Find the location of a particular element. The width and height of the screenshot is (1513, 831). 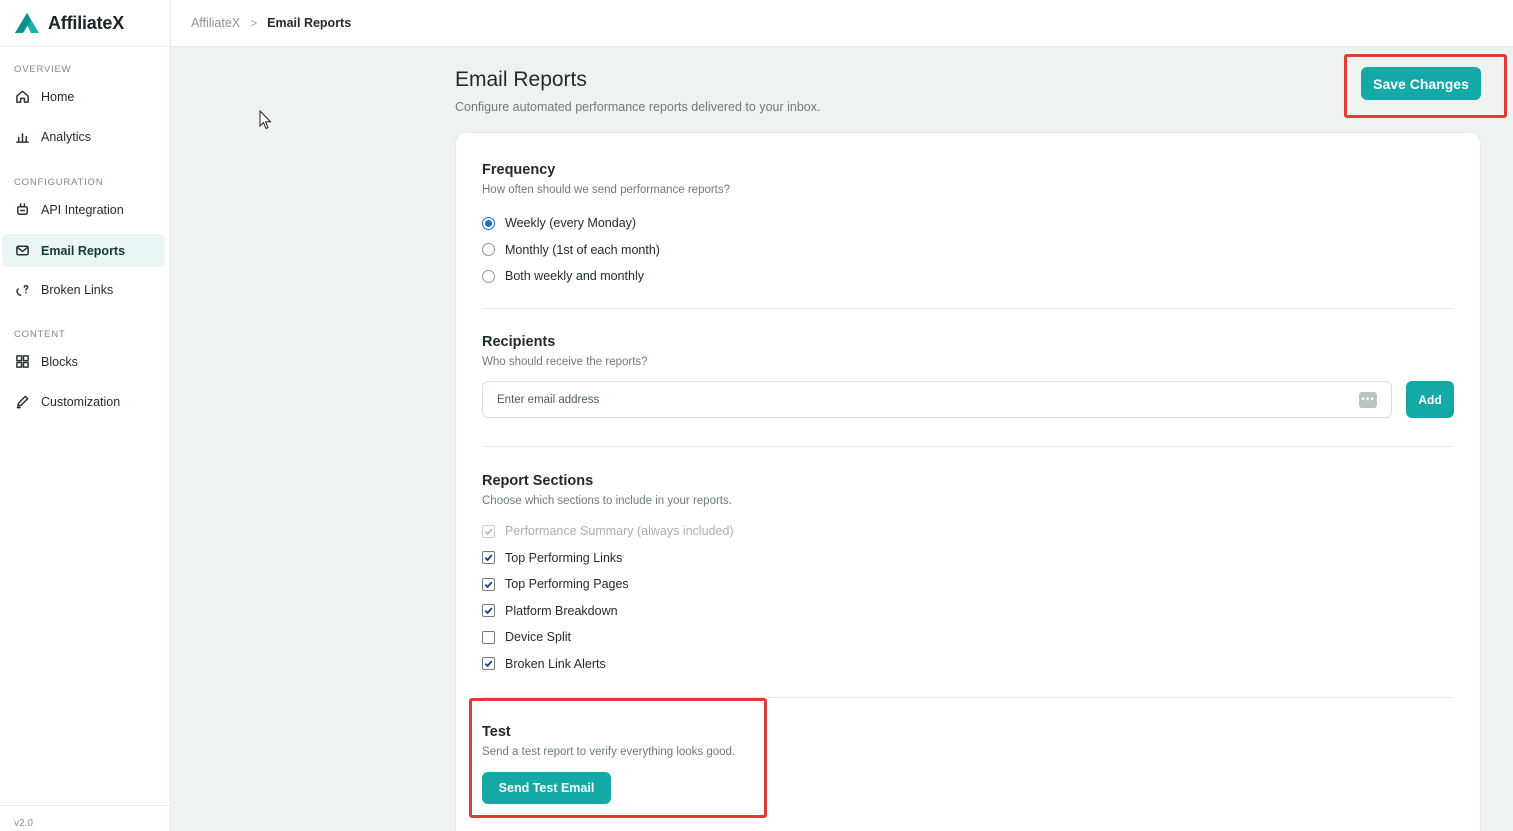

page-title: Email Reports is located at coordinates (521, 79).